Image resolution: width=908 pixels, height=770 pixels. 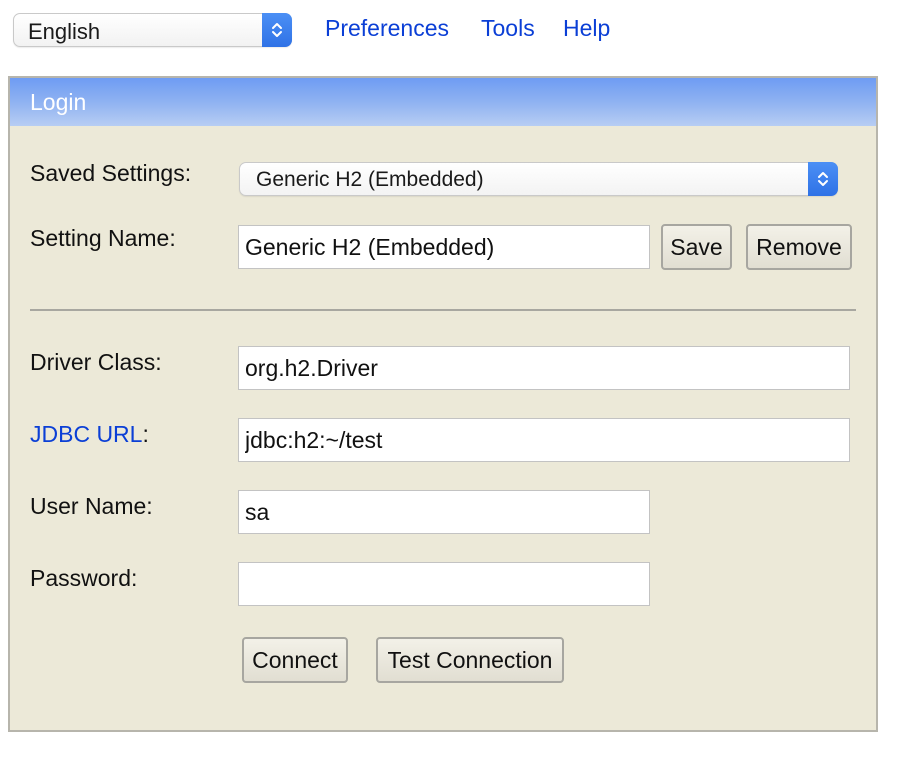 I want to click on user-name-label: User Name:, so click(x=91, y=506).